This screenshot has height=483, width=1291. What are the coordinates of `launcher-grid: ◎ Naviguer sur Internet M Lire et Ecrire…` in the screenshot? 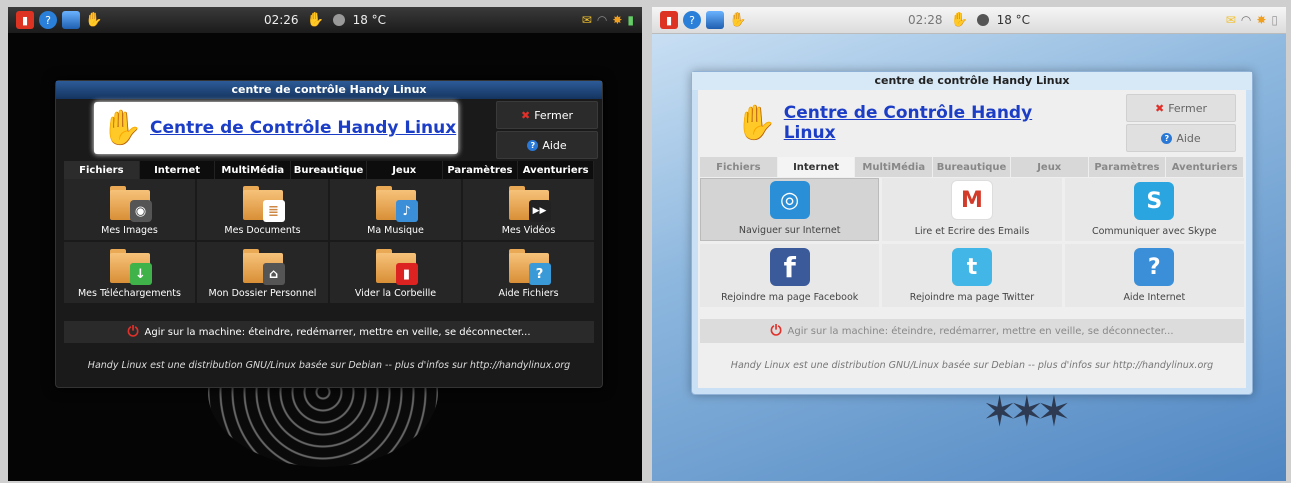 It's located at (972, 242).